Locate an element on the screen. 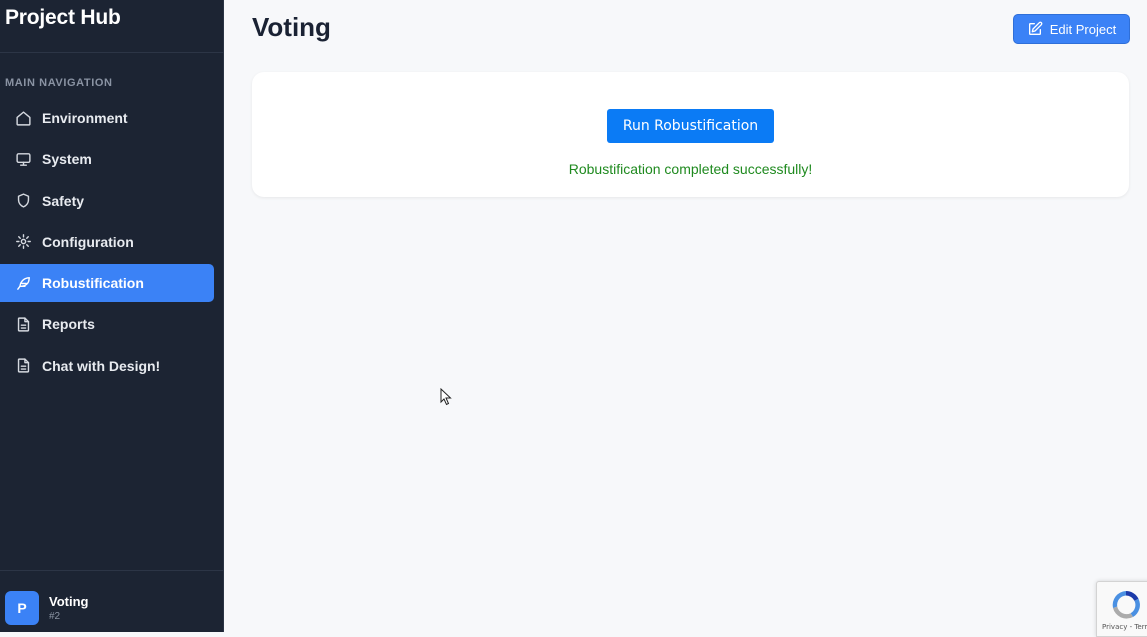 The width and height of the screenshot is (1147, 637). recaptcha-links: Privacy - Terms is located at coordinates (1124, 627).